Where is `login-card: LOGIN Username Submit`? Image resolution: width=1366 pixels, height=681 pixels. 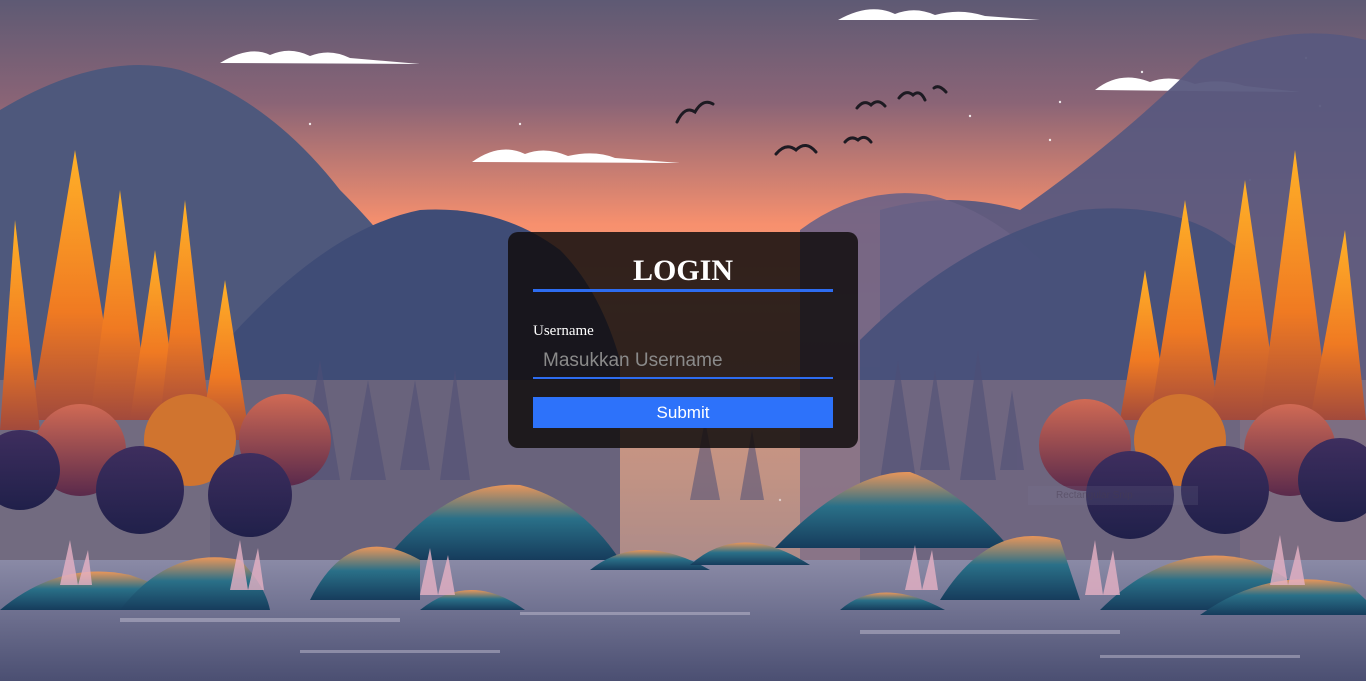
login-card: LOGIN Username Submit is located at coordinates (683, 340).